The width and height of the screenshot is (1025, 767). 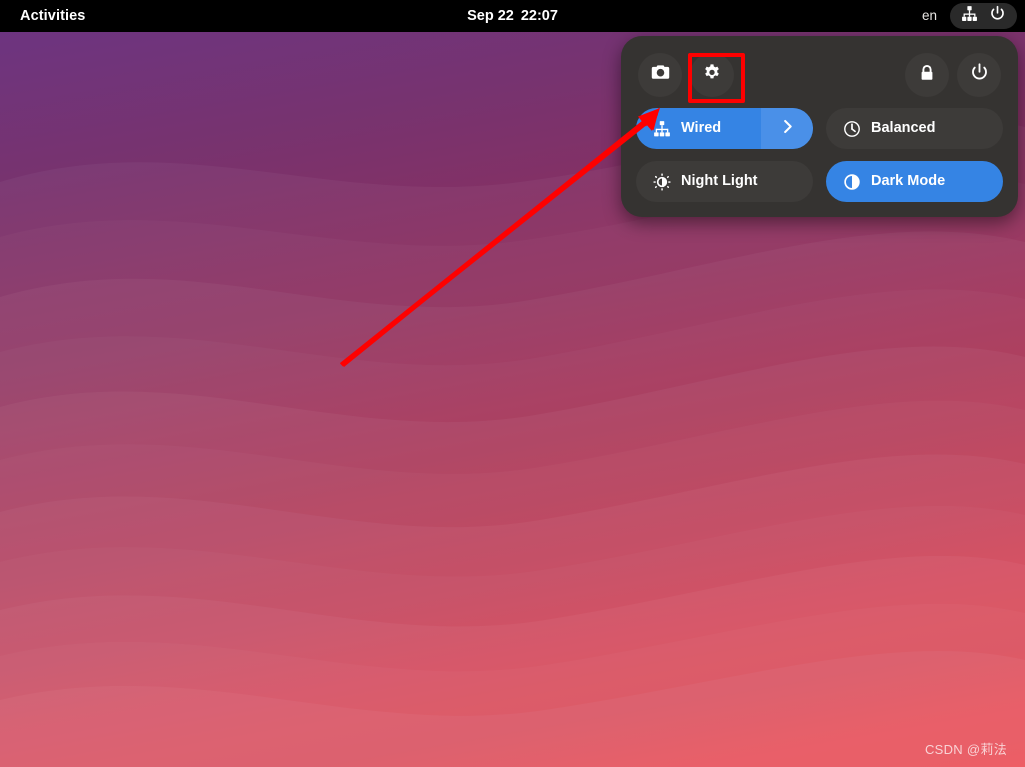 I want to click on tile-power-profile: Balanced, so click(x=914, y=128).